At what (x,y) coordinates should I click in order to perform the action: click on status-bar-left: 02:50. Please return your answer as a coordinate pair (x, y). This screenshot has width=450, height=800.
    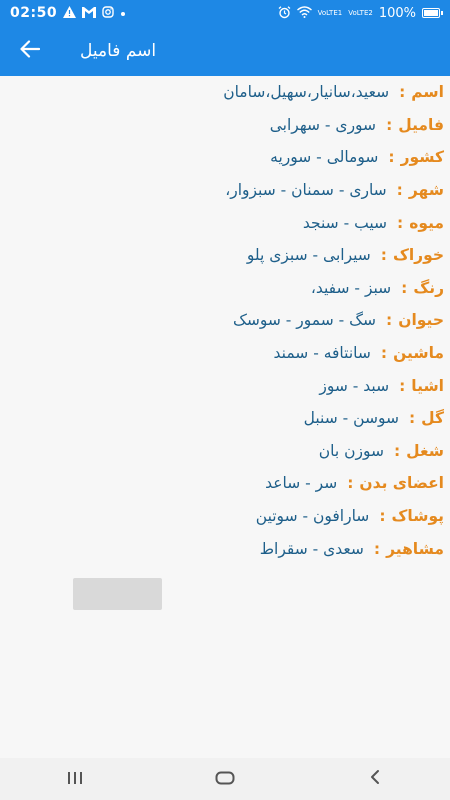
    Looking at the image, I should click on (68, 13).